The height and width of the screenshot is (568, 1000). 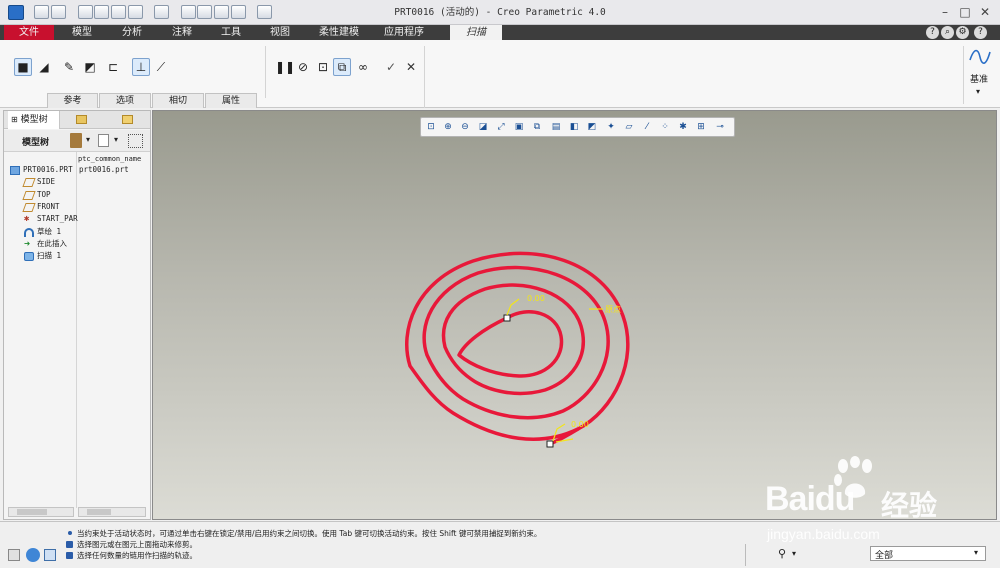 I want to click on horizontal-scrollbar-right, so click(x=112, y=512).